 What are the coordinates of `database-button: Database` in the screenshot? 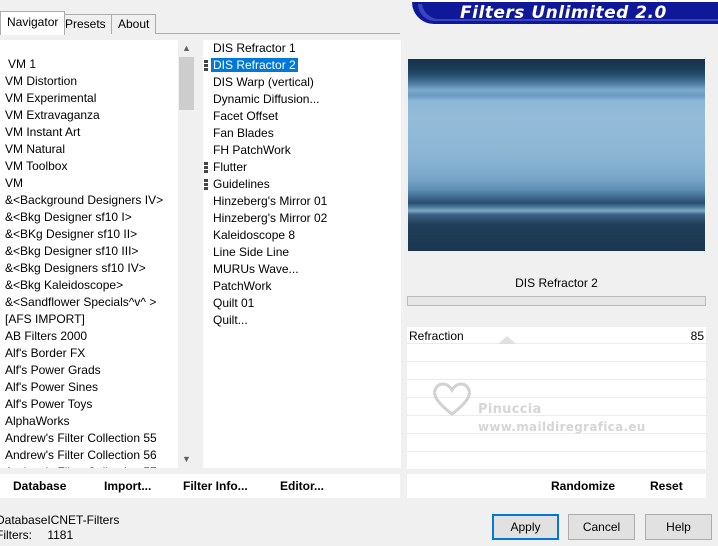 It's located at (39, 486).